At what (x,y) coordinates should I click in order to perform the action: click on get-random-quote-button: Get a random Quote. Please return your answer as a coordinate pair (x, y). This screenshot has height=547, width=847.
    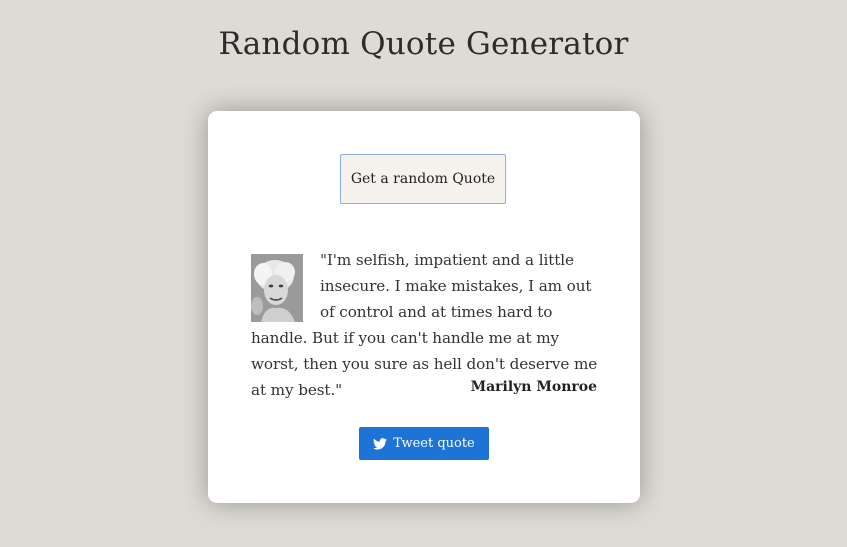
    Looking at the image, I should click on (423, 179).